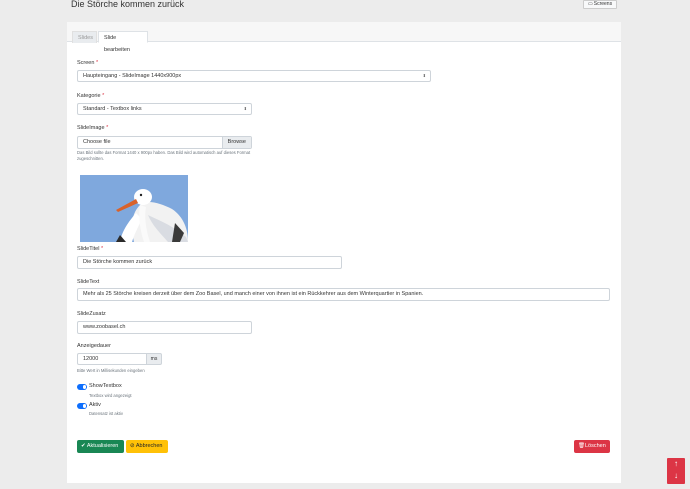  What do you see at coordinates (254, 76) in the screenshot?
I see `screen-select: Haupteingang - SlideImage 1440x900px ⬍` at bounding box center [254, 76].